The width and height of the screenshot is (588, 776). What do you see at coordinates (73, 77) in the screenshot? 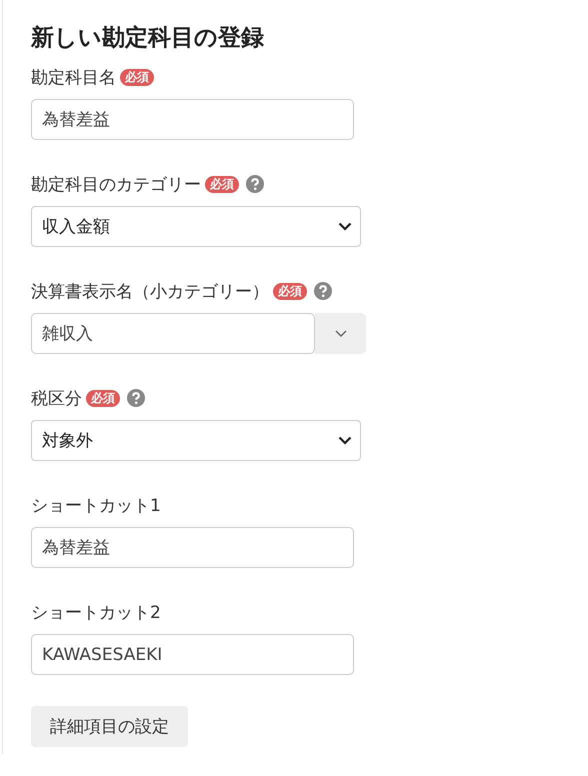
I see `field-label: 勘定科目名` at bounding box center [73, 77].